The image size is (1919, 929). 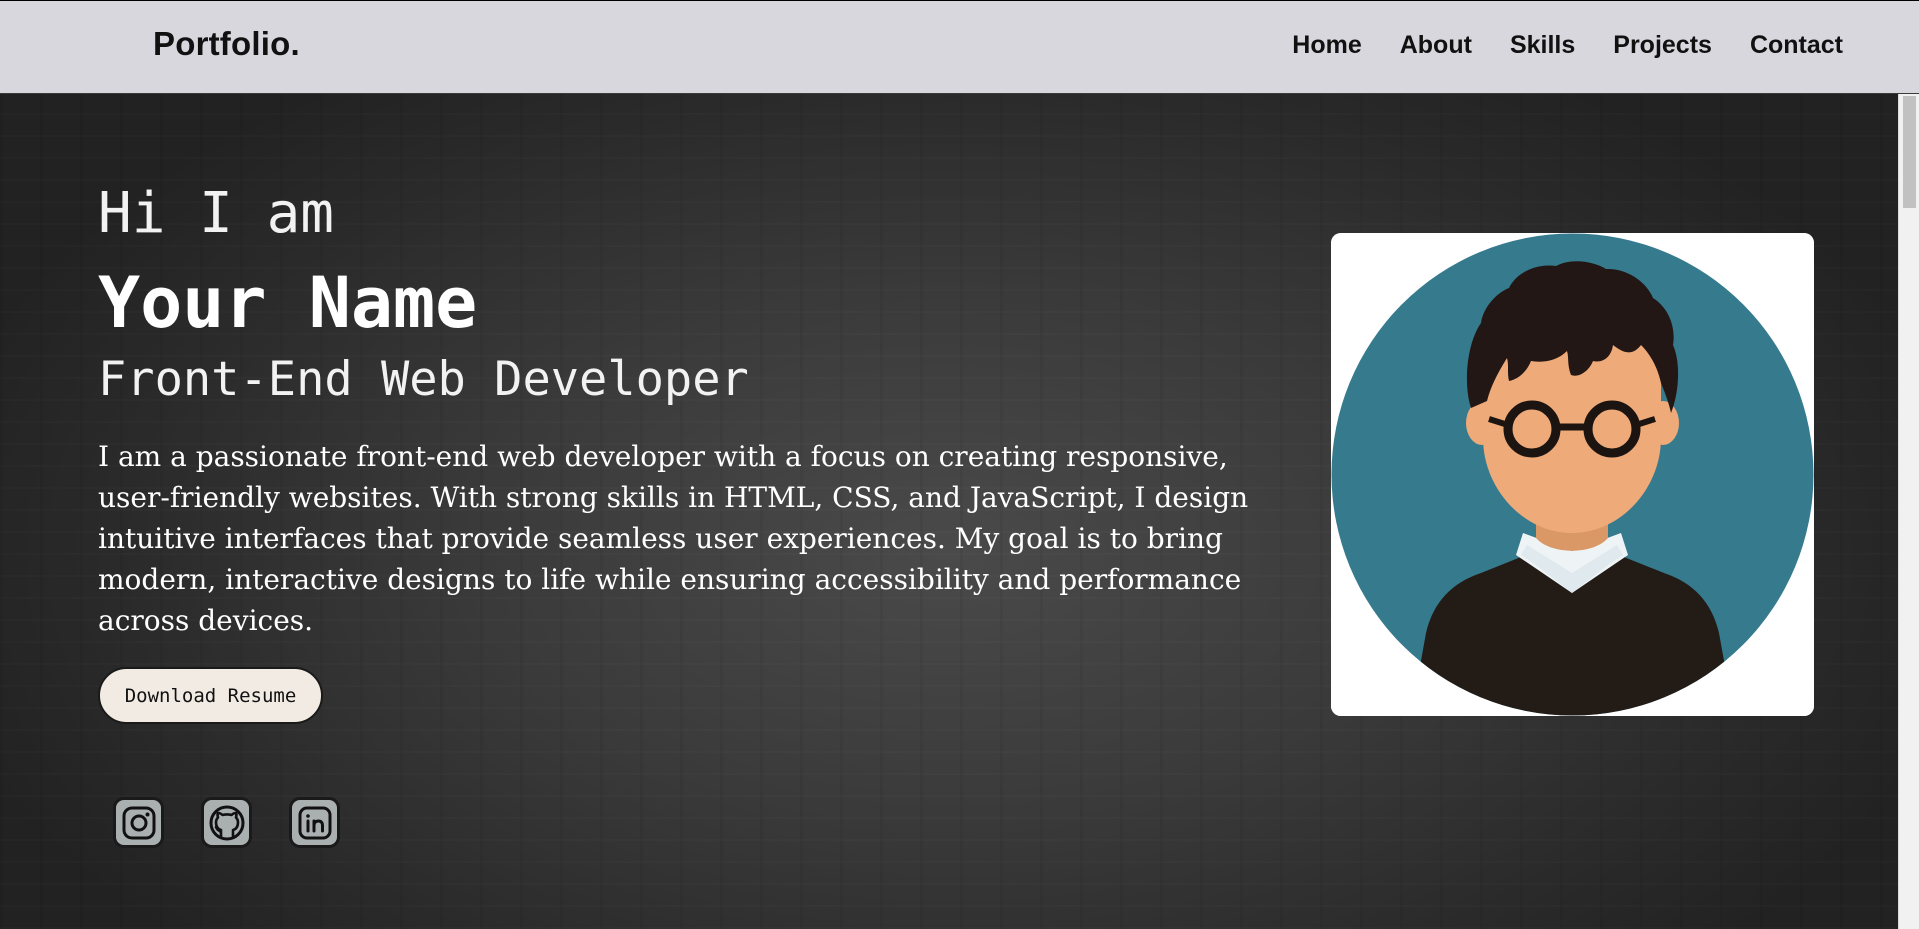 What do you see at coordinates (1326, 45) in the screenshot?
I see `nav-home-link: Home` at bounding box center [1326, 45].